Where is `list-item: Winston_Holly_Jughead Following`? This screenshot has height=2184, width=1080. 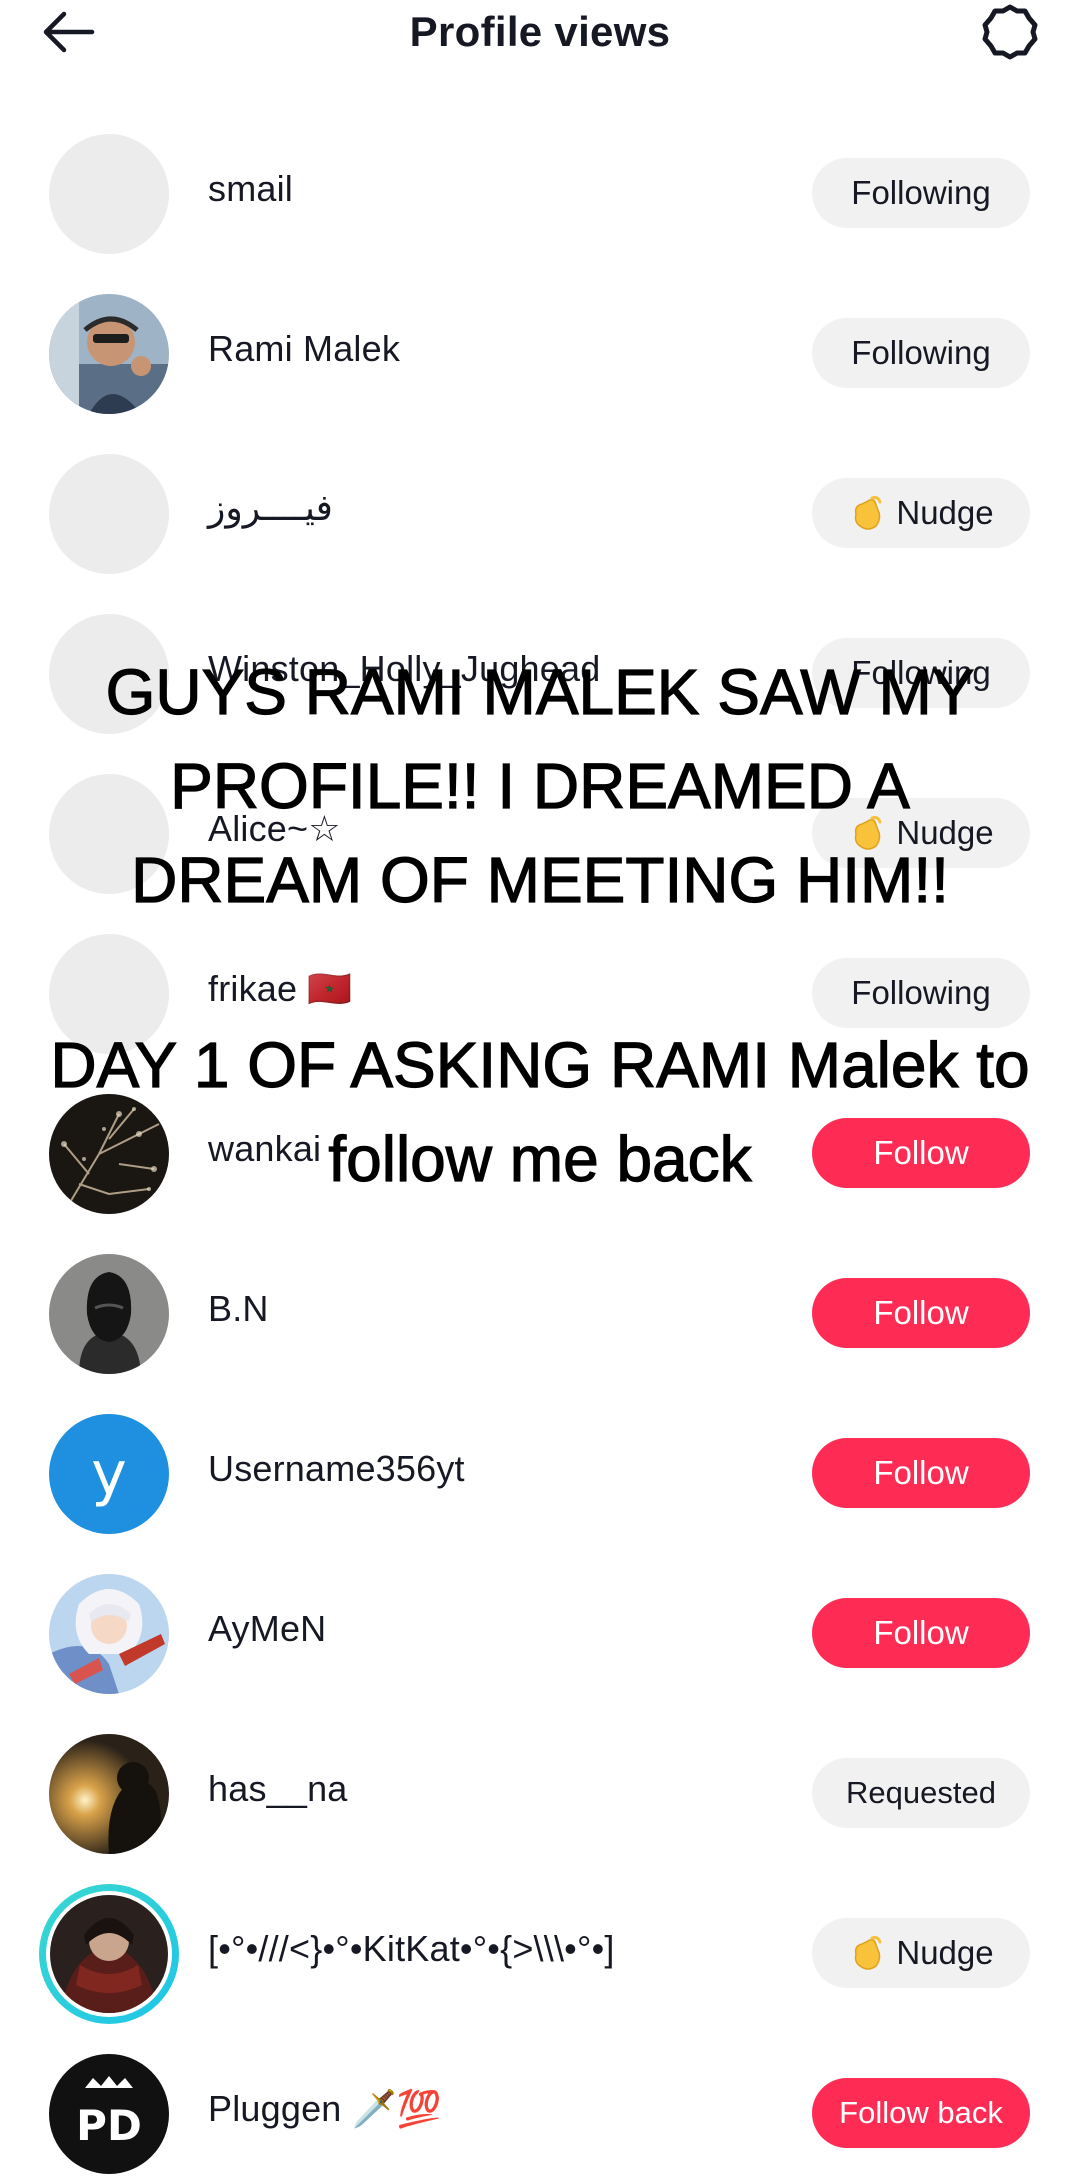 list-item: Winston_Holly_Jughead Following is located at coordinates (540, 674).